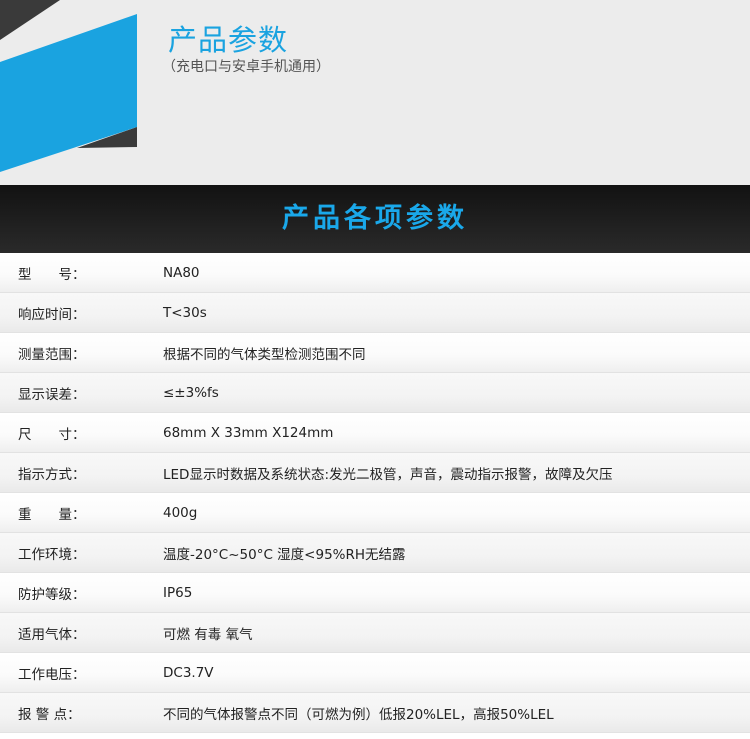 The image size is (750, 739). I want to click on spec-row-alarm: 报 警 点： 不同的气体报警点不同（可燃为例）低报20%LEL，高报50%LEL, so click(375, 713).